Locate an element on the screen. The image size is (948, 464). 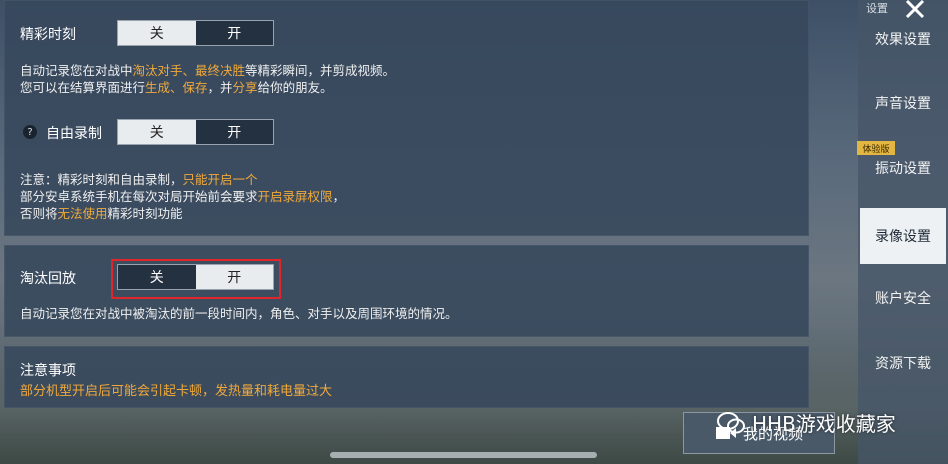
desc-text: ，并 is located at coordinates (220, 87).